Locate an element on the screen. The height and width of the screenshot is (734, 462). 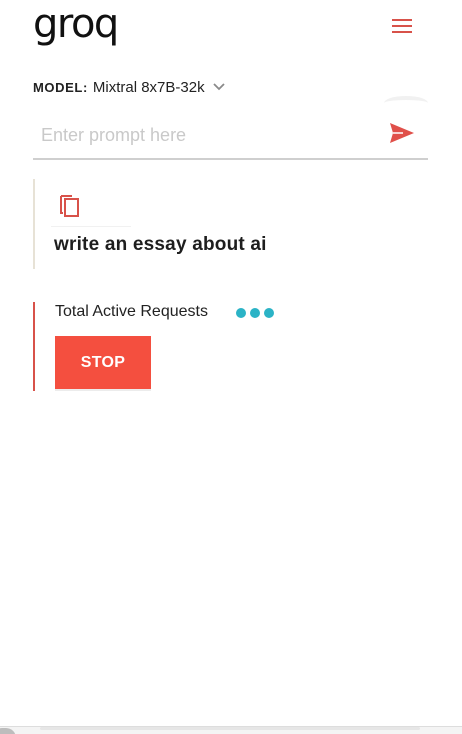
loading-dots-icon is located at coordinates (255, 313).